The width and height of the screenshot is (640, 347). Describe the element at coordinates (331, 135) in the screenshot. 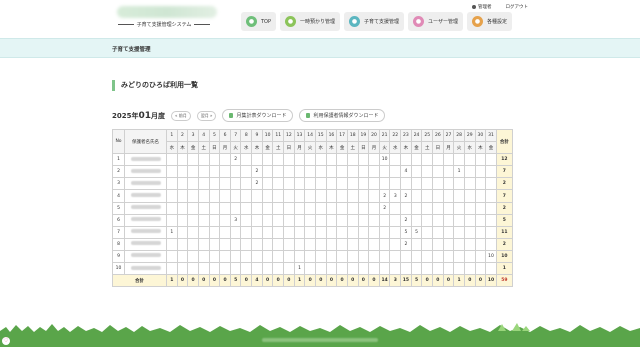

I see `day-header: 16` at that location.